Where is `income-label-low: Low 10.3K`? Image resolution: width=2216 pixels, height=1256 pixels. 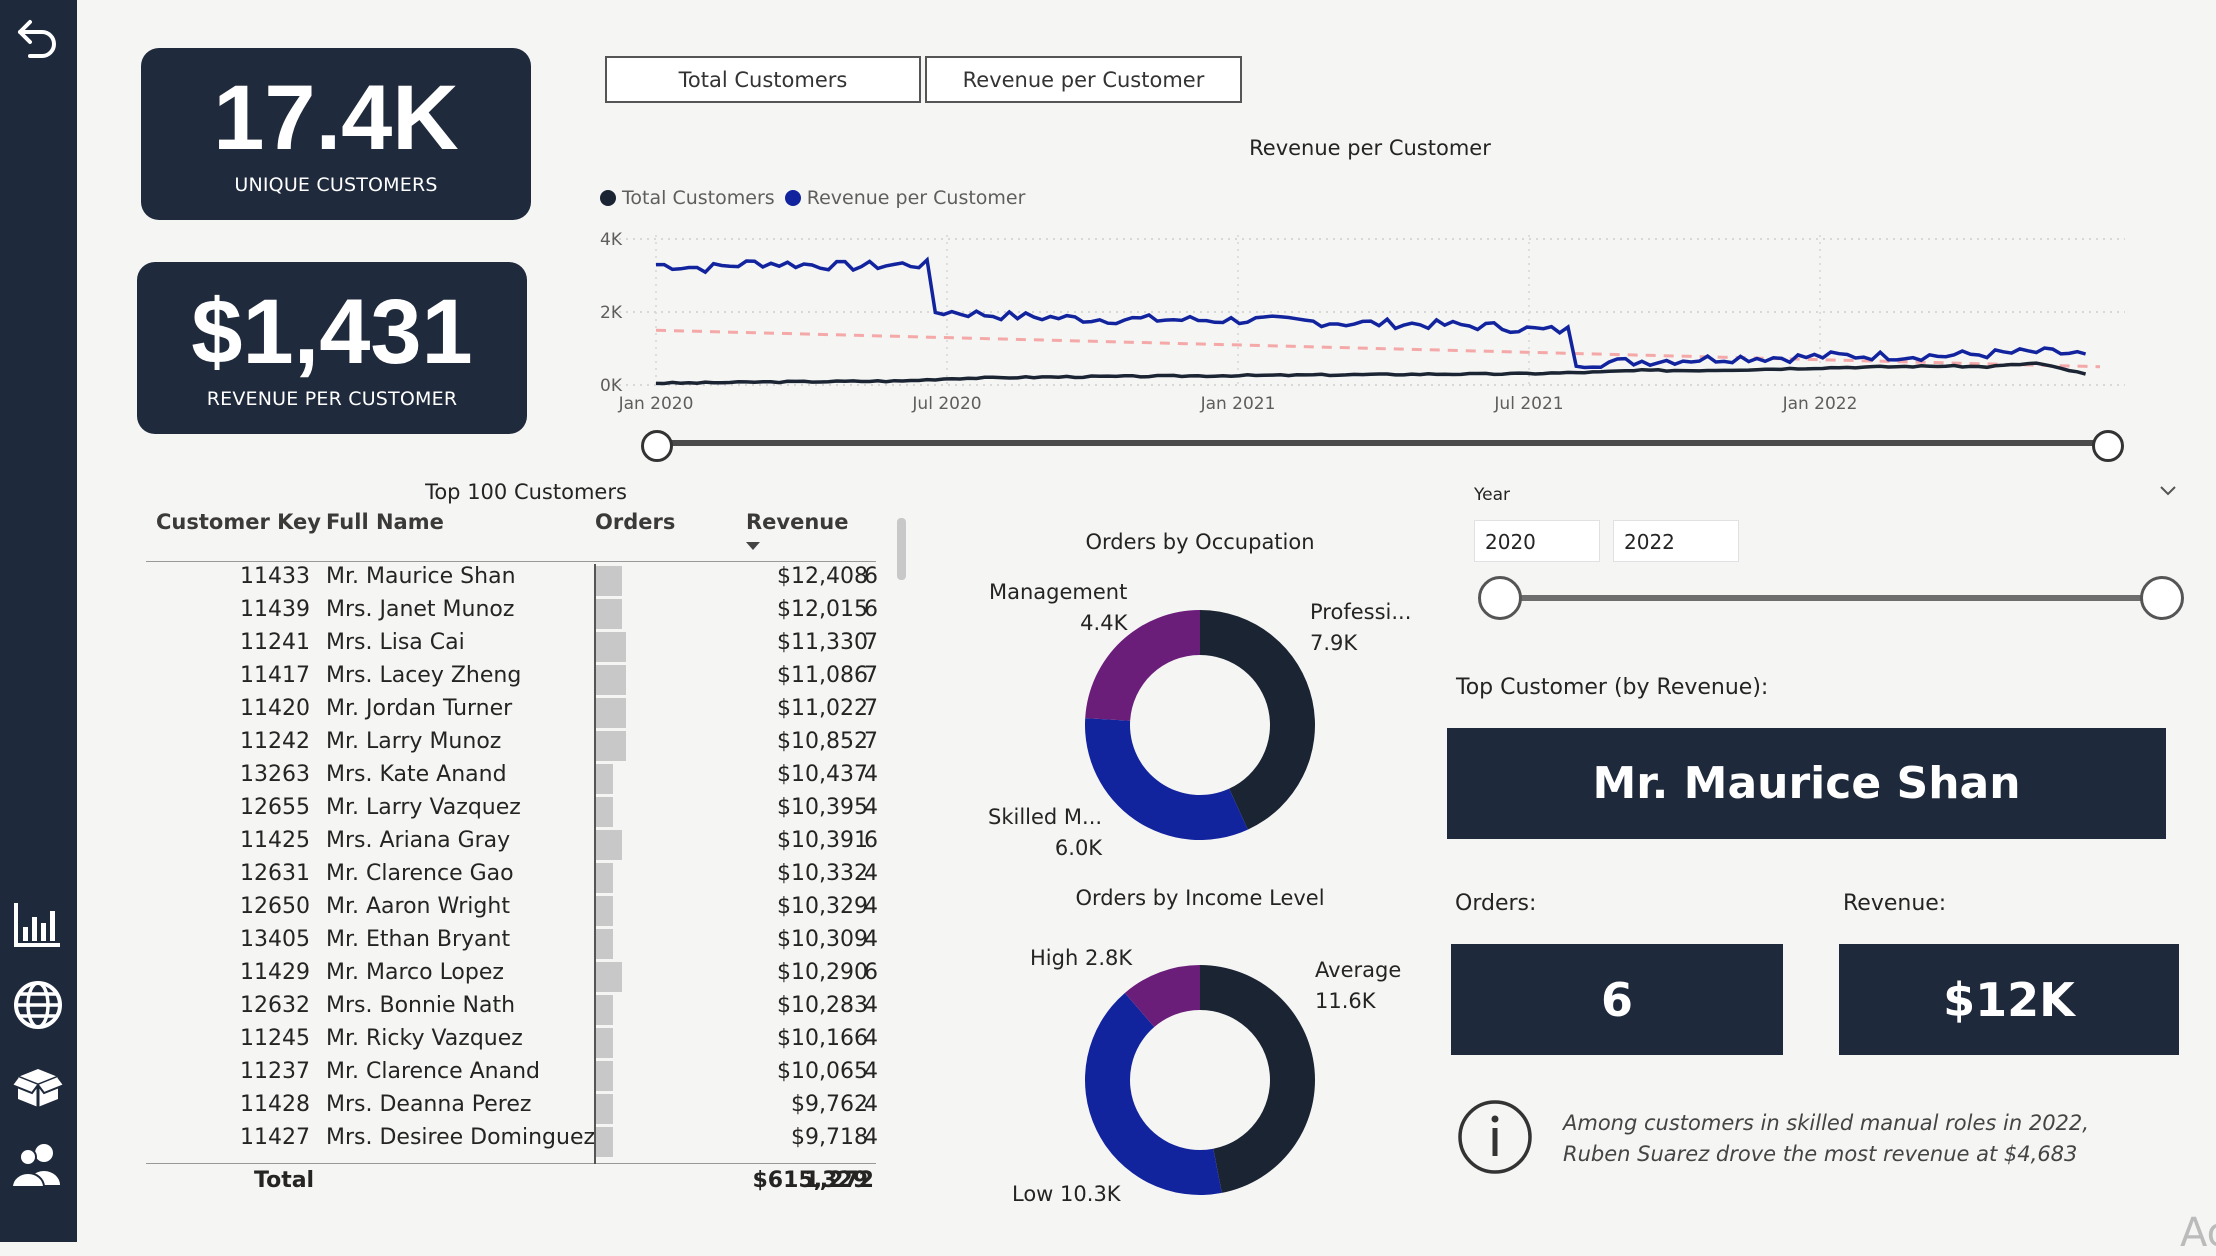
income-label-low: Low 10.3K is located at coordinates (1066, 1194).